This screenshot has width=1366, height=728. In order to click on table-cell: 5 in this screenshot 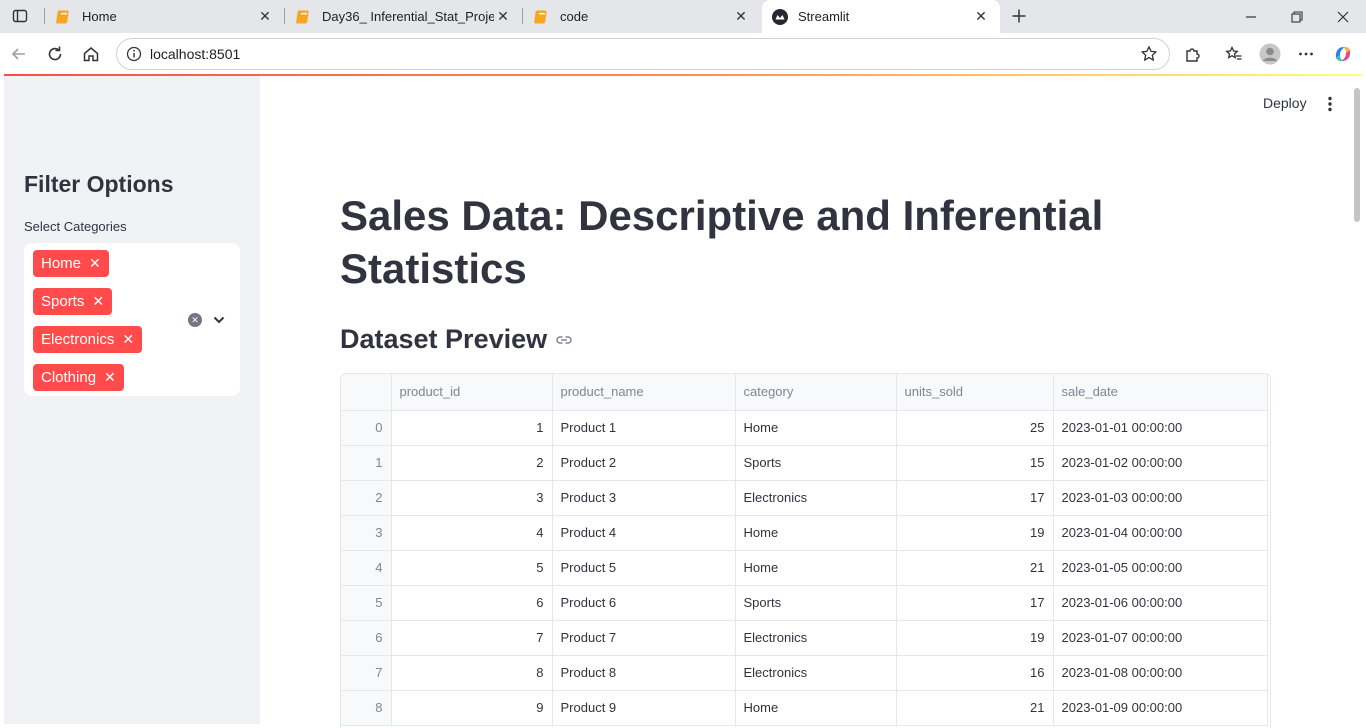, I will do `click(472, 568)`.